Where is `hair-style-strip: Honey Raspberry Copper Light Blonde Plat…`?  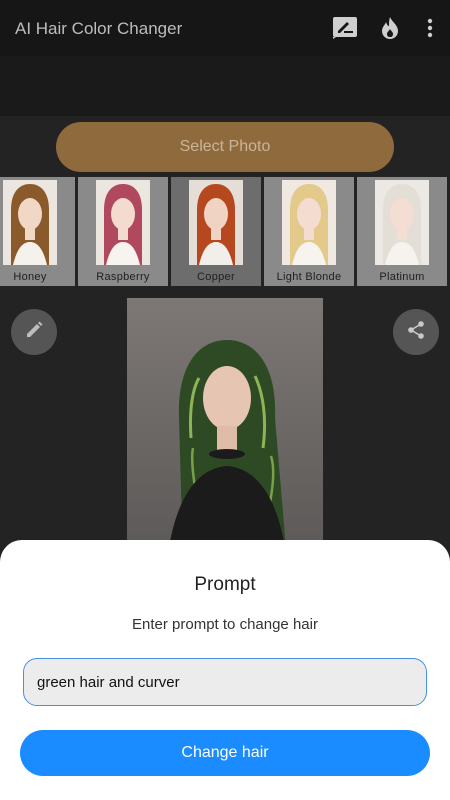 hair-style-strip: Honey Raspberry Copper Light Blonde Plat… is located at coordinates (225, 232).